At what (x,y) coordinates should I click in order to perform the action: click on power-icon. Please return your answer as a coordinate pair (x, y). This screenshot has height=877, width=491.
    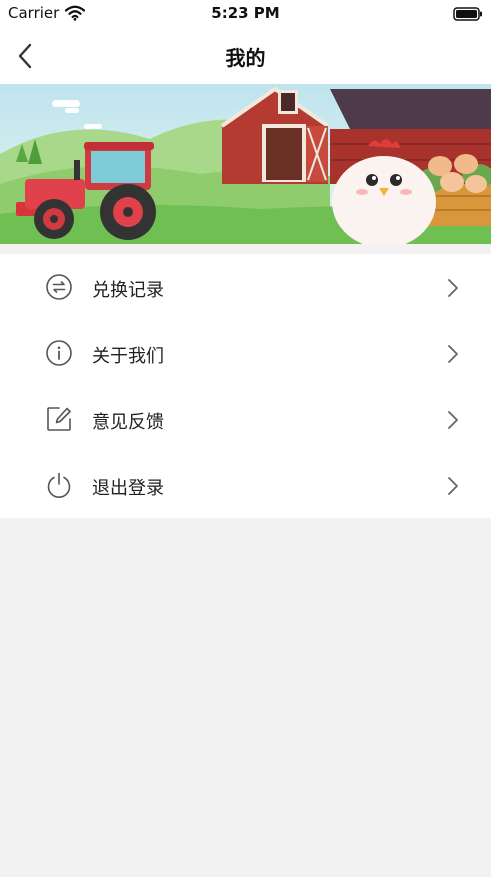
    Looking at the image, I should click on (59, 485).